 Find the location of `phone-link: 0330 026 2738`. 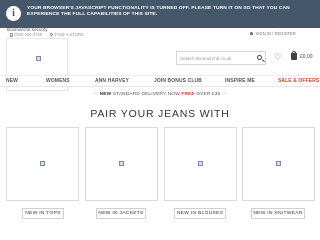

phone-link: 0330 026 2738 is located at coordinates (26, 34).